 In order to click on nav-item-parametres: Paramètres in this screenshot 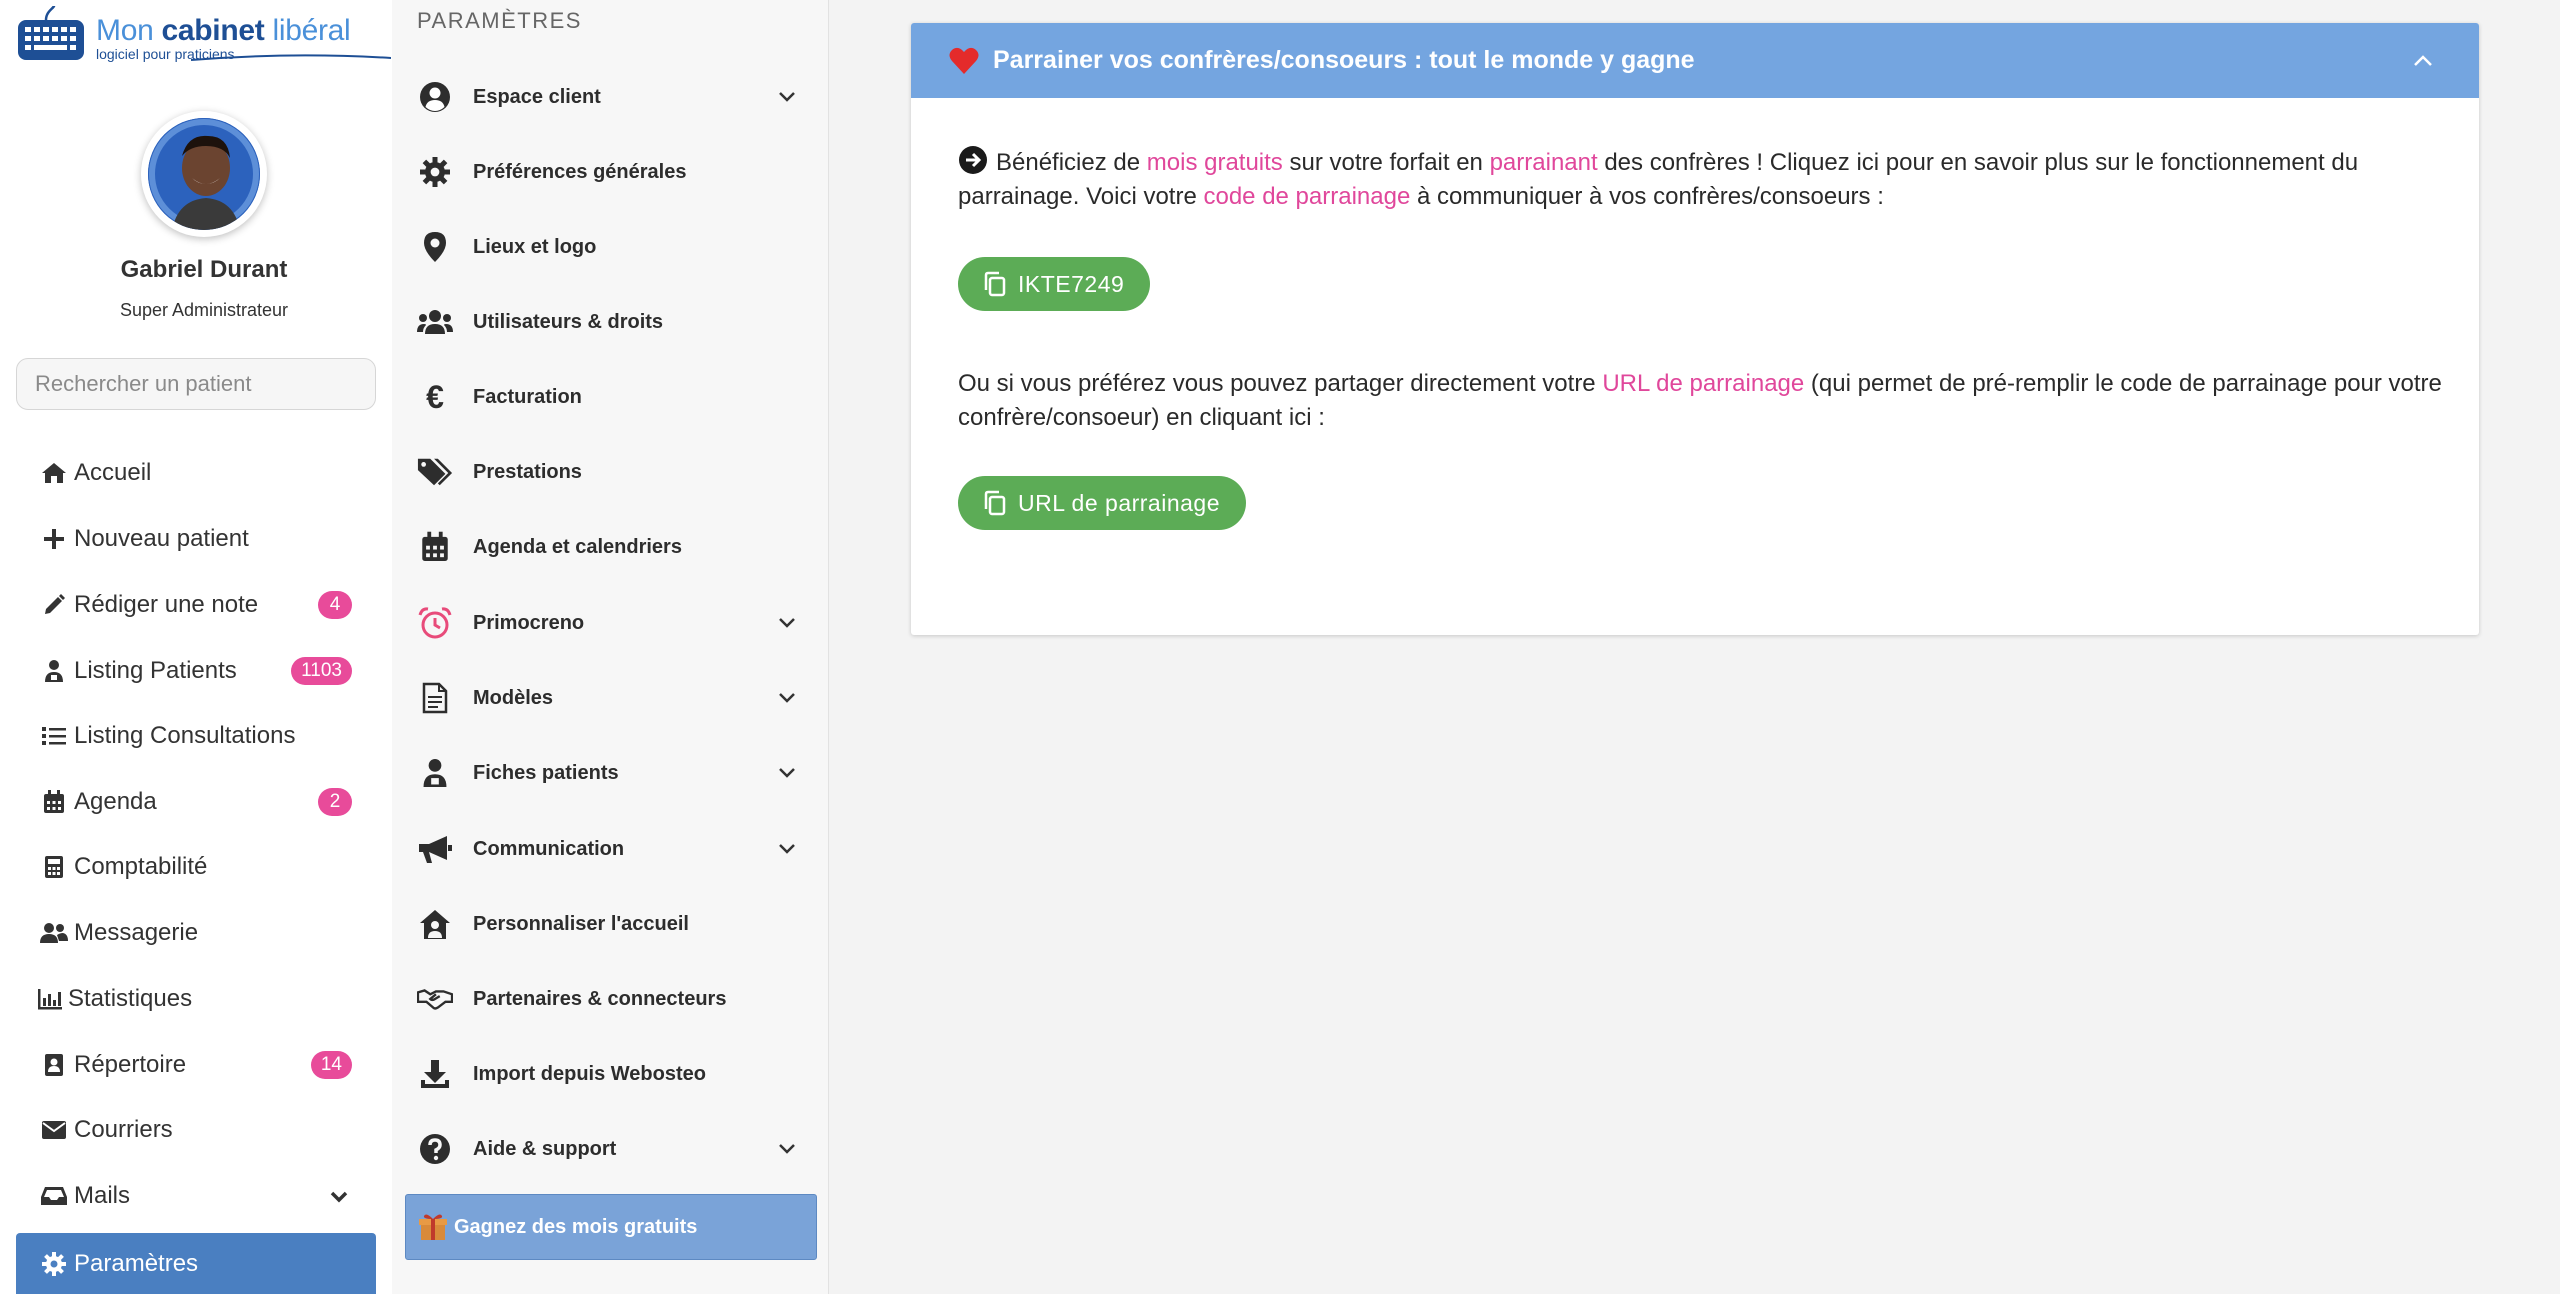, I will do `click(196, 1263)`.